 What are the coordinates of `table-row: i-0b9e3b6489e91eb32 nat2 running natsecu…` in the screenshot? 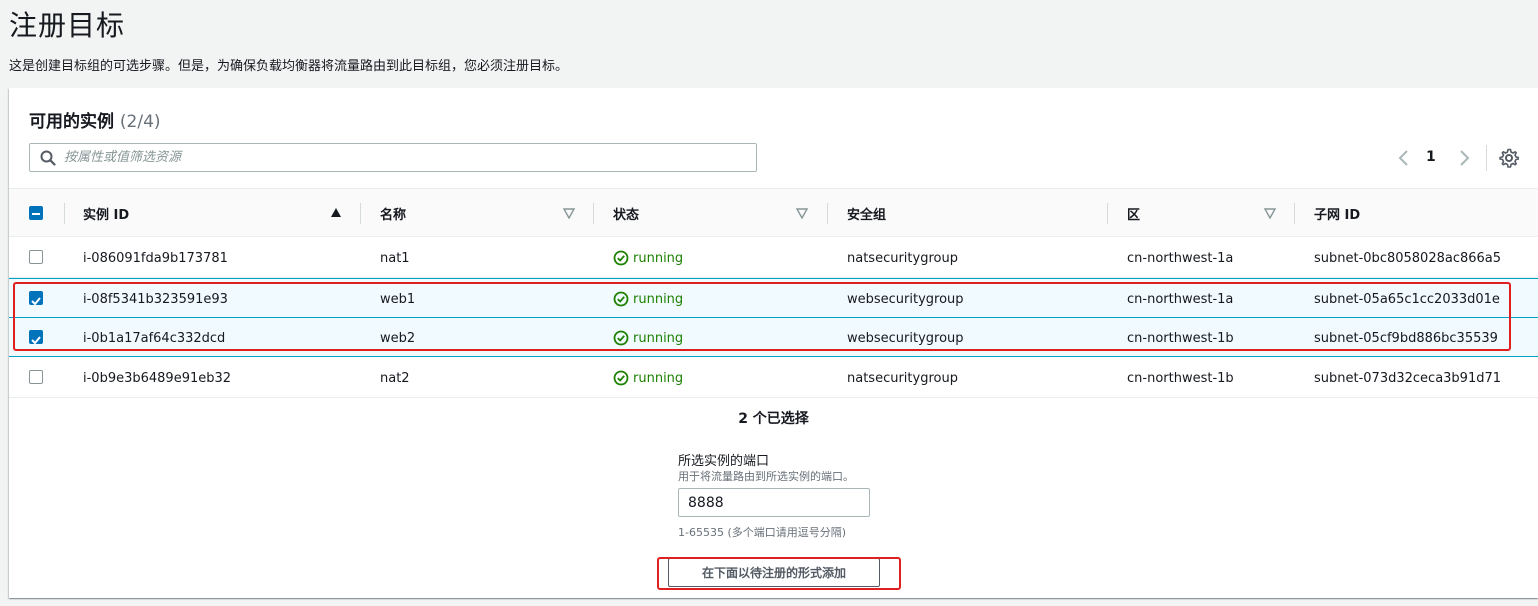 It's located at (773, 378).